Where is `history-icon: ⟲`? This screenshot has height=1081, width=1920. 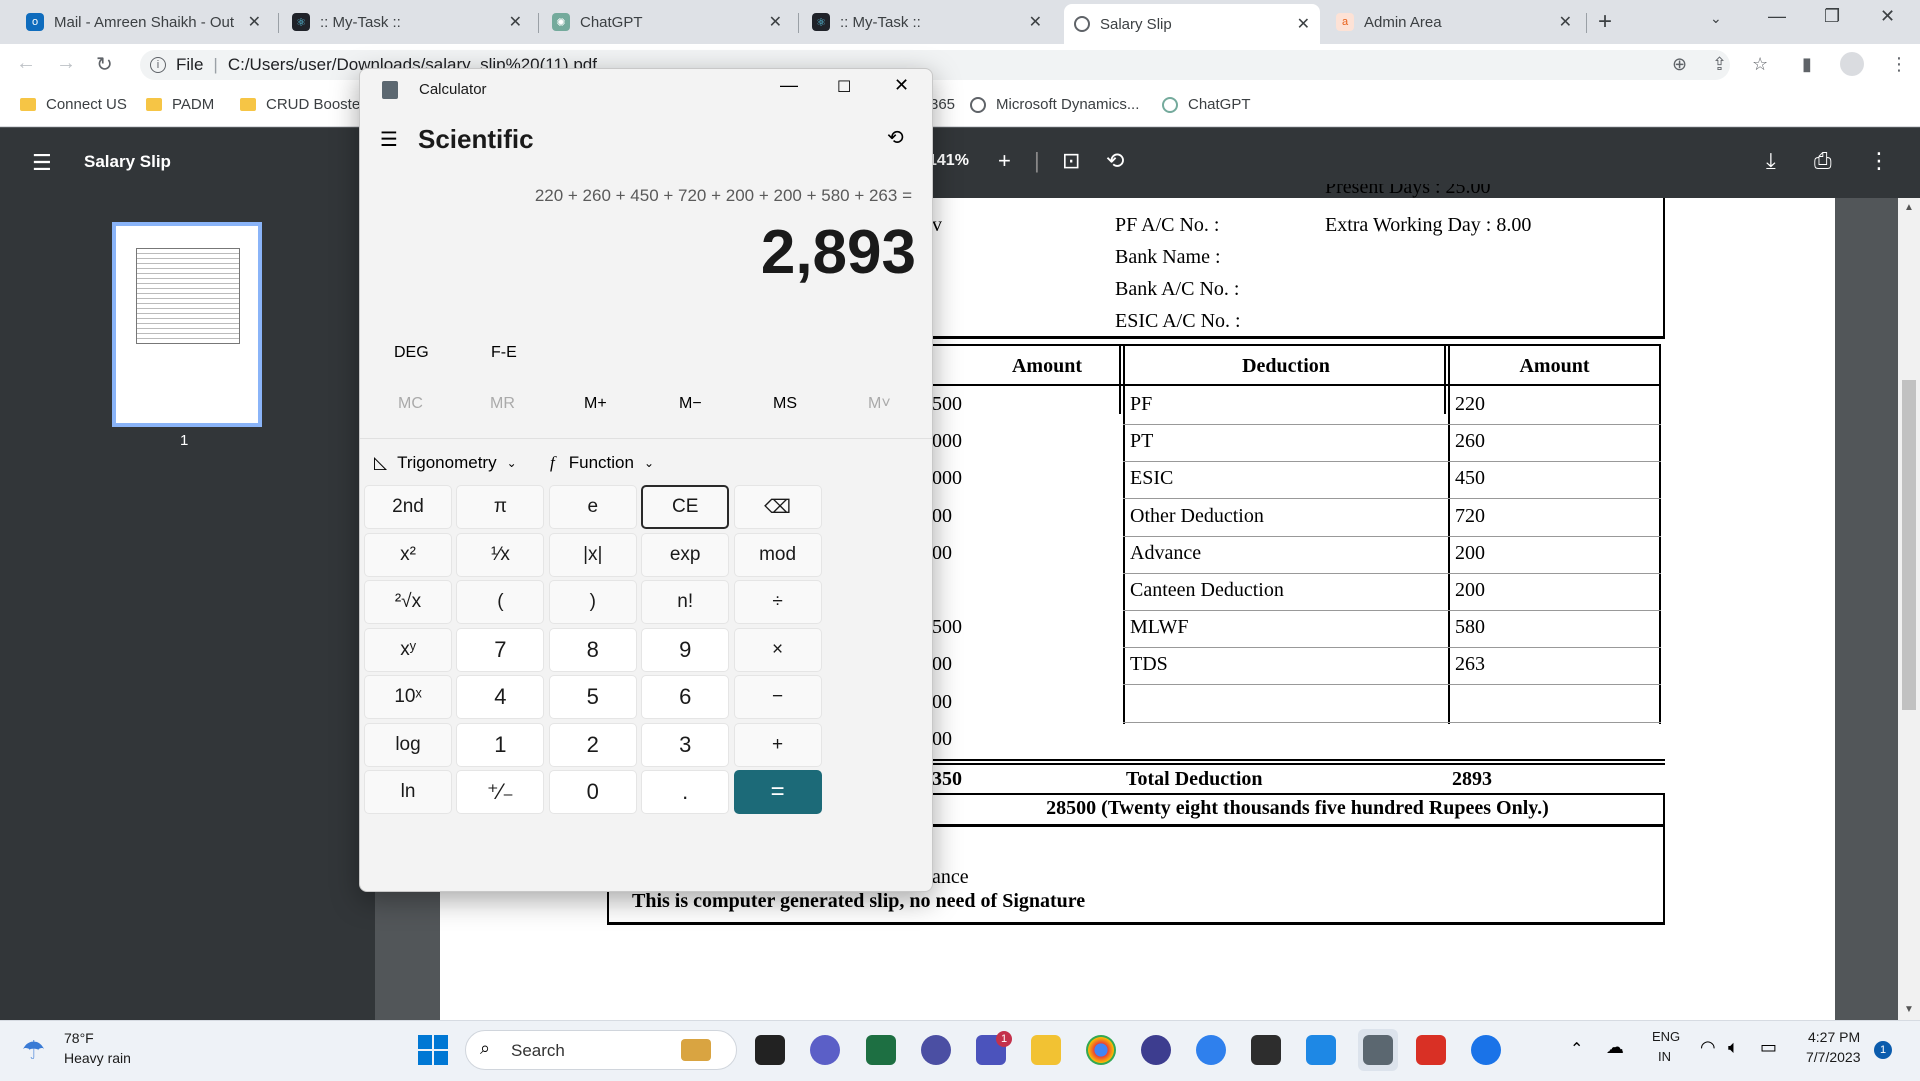 history-icon: ⟲ is located at coordinates (895, 137).